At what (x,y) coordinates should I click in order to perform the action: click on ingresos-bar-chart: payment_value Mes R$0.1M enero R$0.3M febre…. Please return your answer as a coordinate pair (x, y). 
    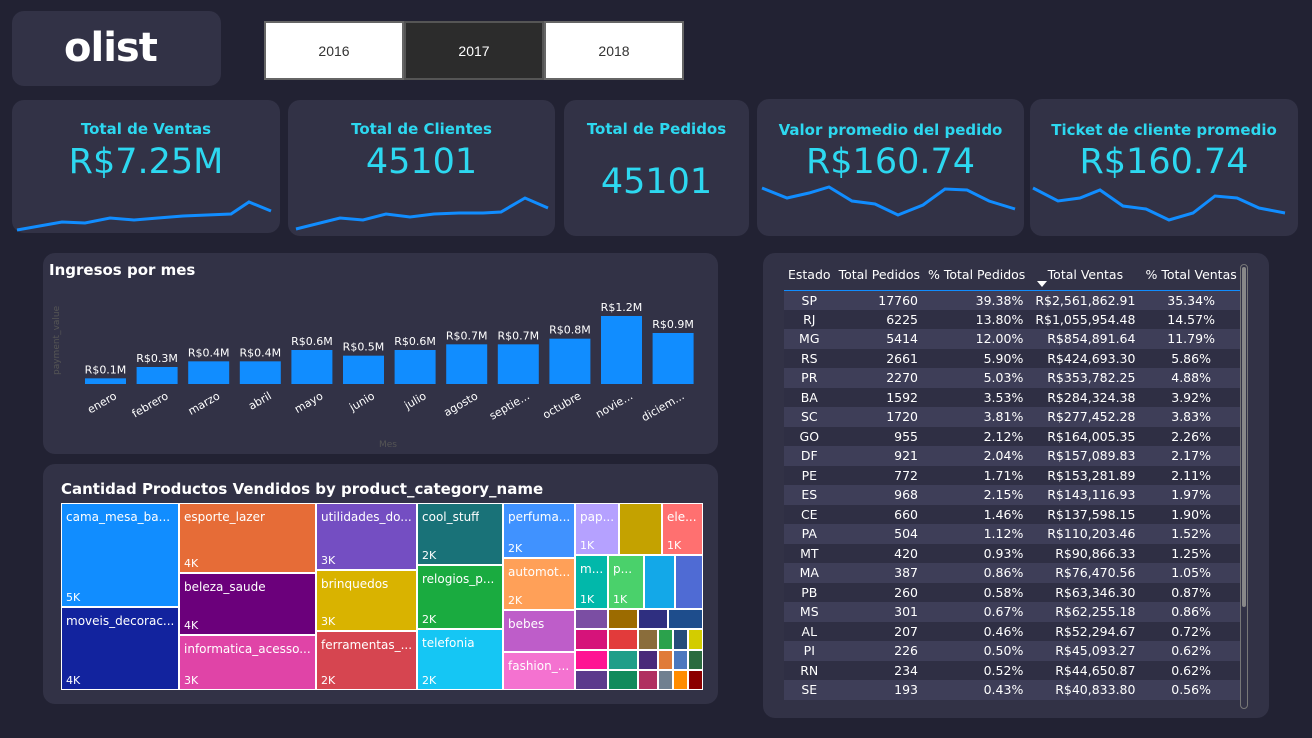
    Looking at the image, I should click on (373, 375).